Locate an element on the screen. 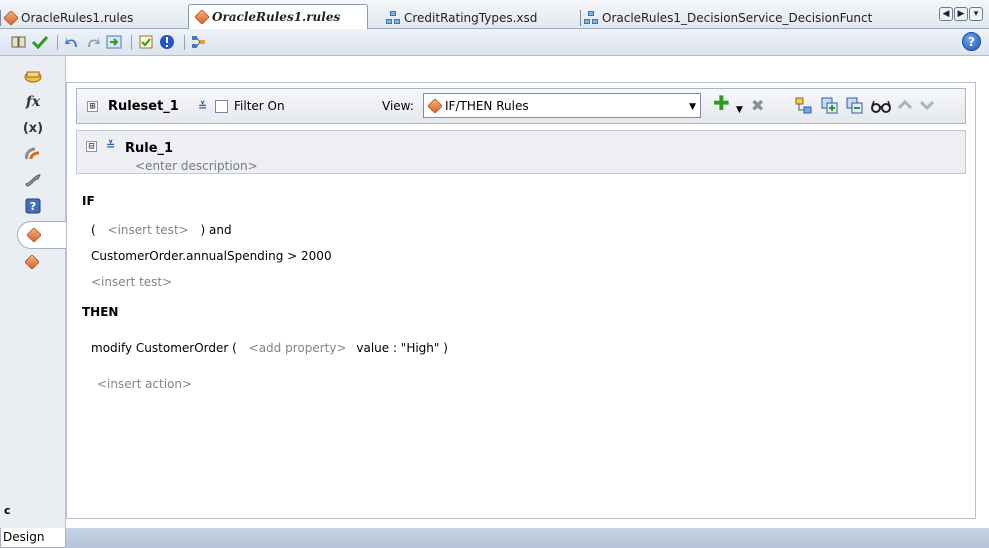  tab-creditratingtypes: CreditRatingTypes.xsd is located at coordinates (481, 17).